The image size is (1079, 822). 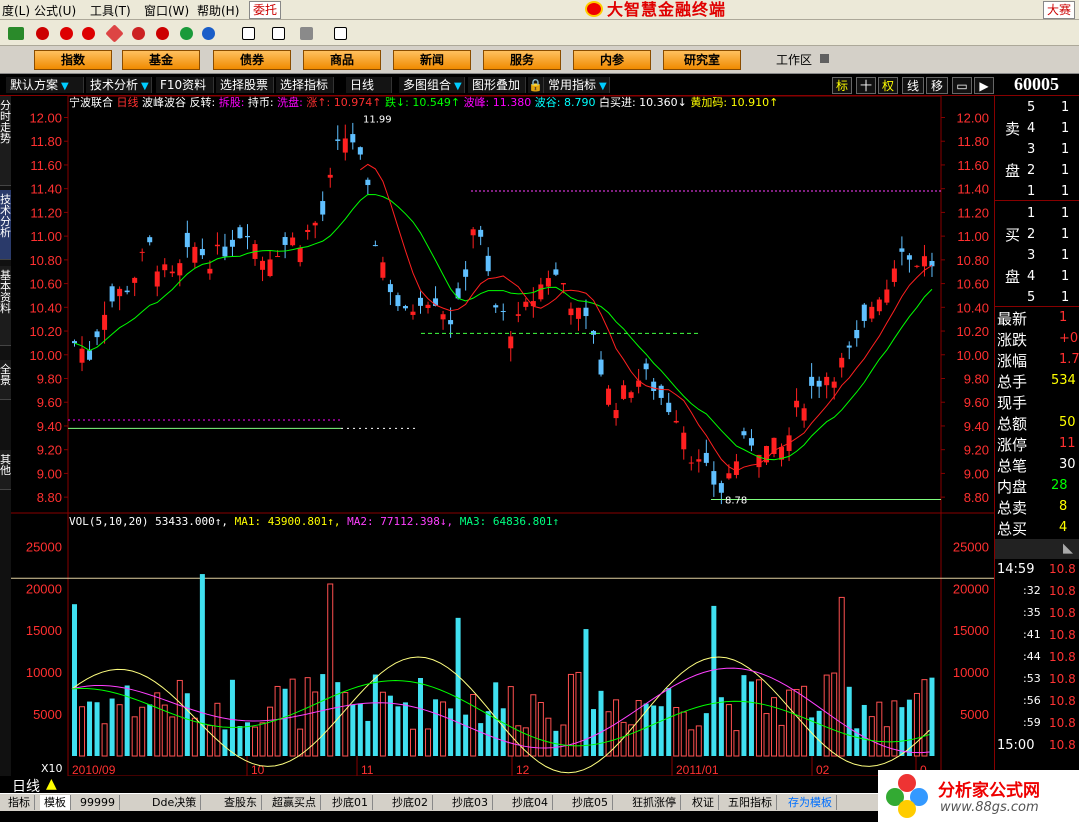 I want to click on collapse-icon: ▶, so click(x=984, y=85).